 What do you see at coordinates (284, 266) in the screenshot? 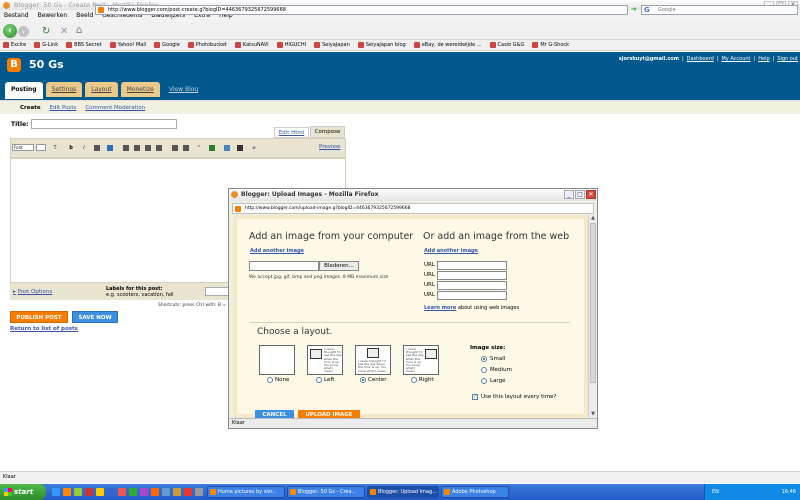
I see `file-path-input` at bounding box center [284, 266].